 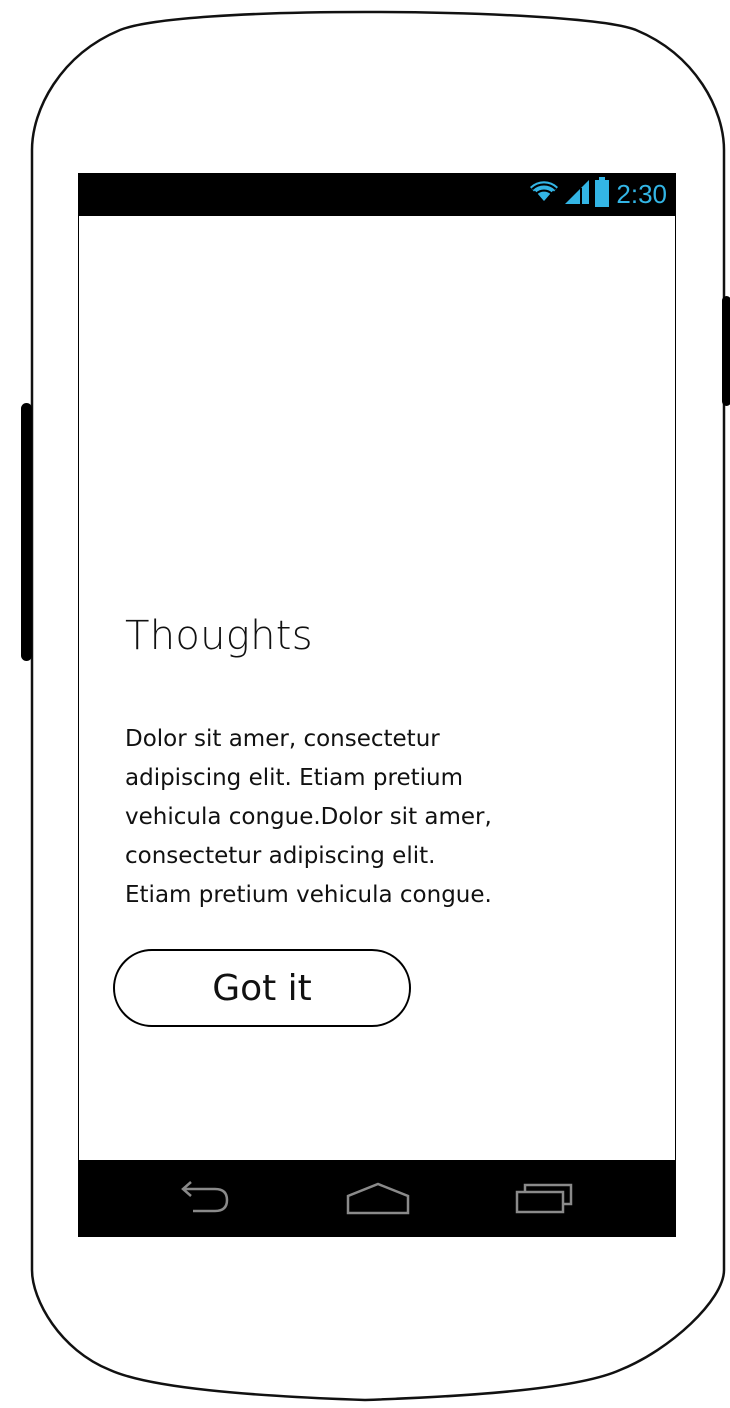 I want to click on back-icon, so click(x=204, y=1200).